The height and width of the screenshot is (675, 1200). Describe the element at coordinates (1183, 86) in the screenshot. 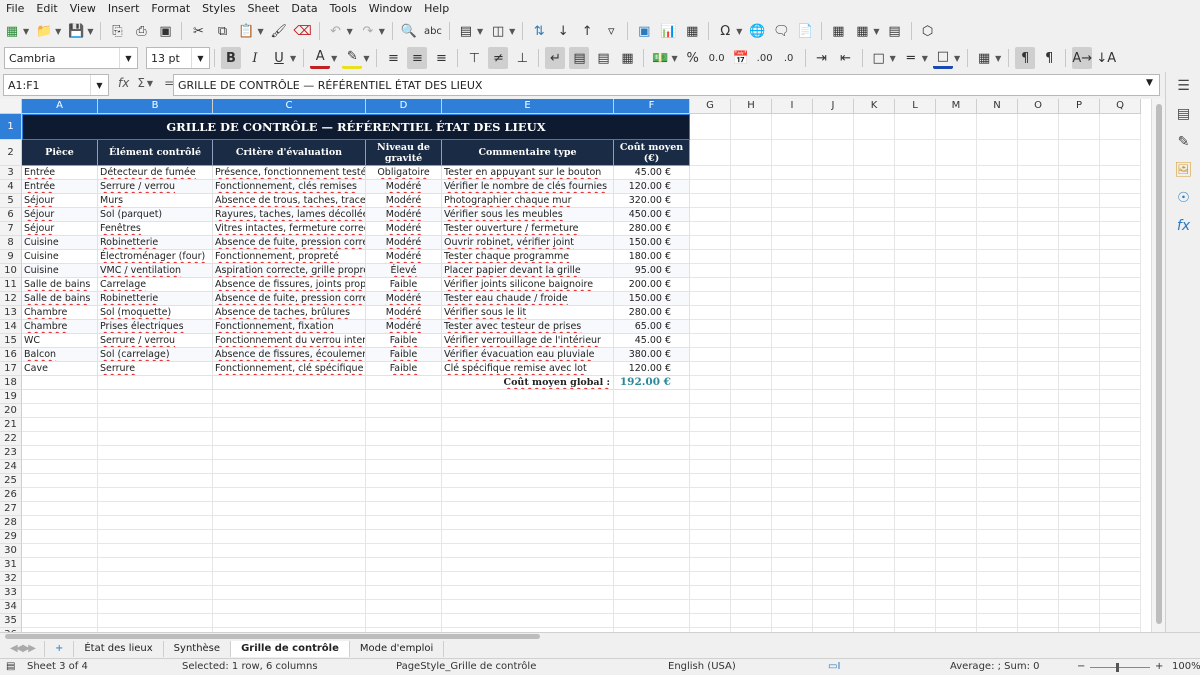

I see `sidebar-menu-icon: ☰` at that location.